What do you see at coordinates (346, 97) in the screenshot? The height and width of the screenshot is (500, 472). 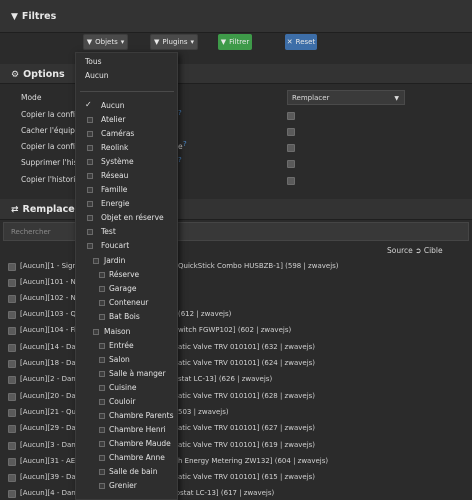 I see `mode-select: Remplacer ▼` at bounding box center [346, 97].